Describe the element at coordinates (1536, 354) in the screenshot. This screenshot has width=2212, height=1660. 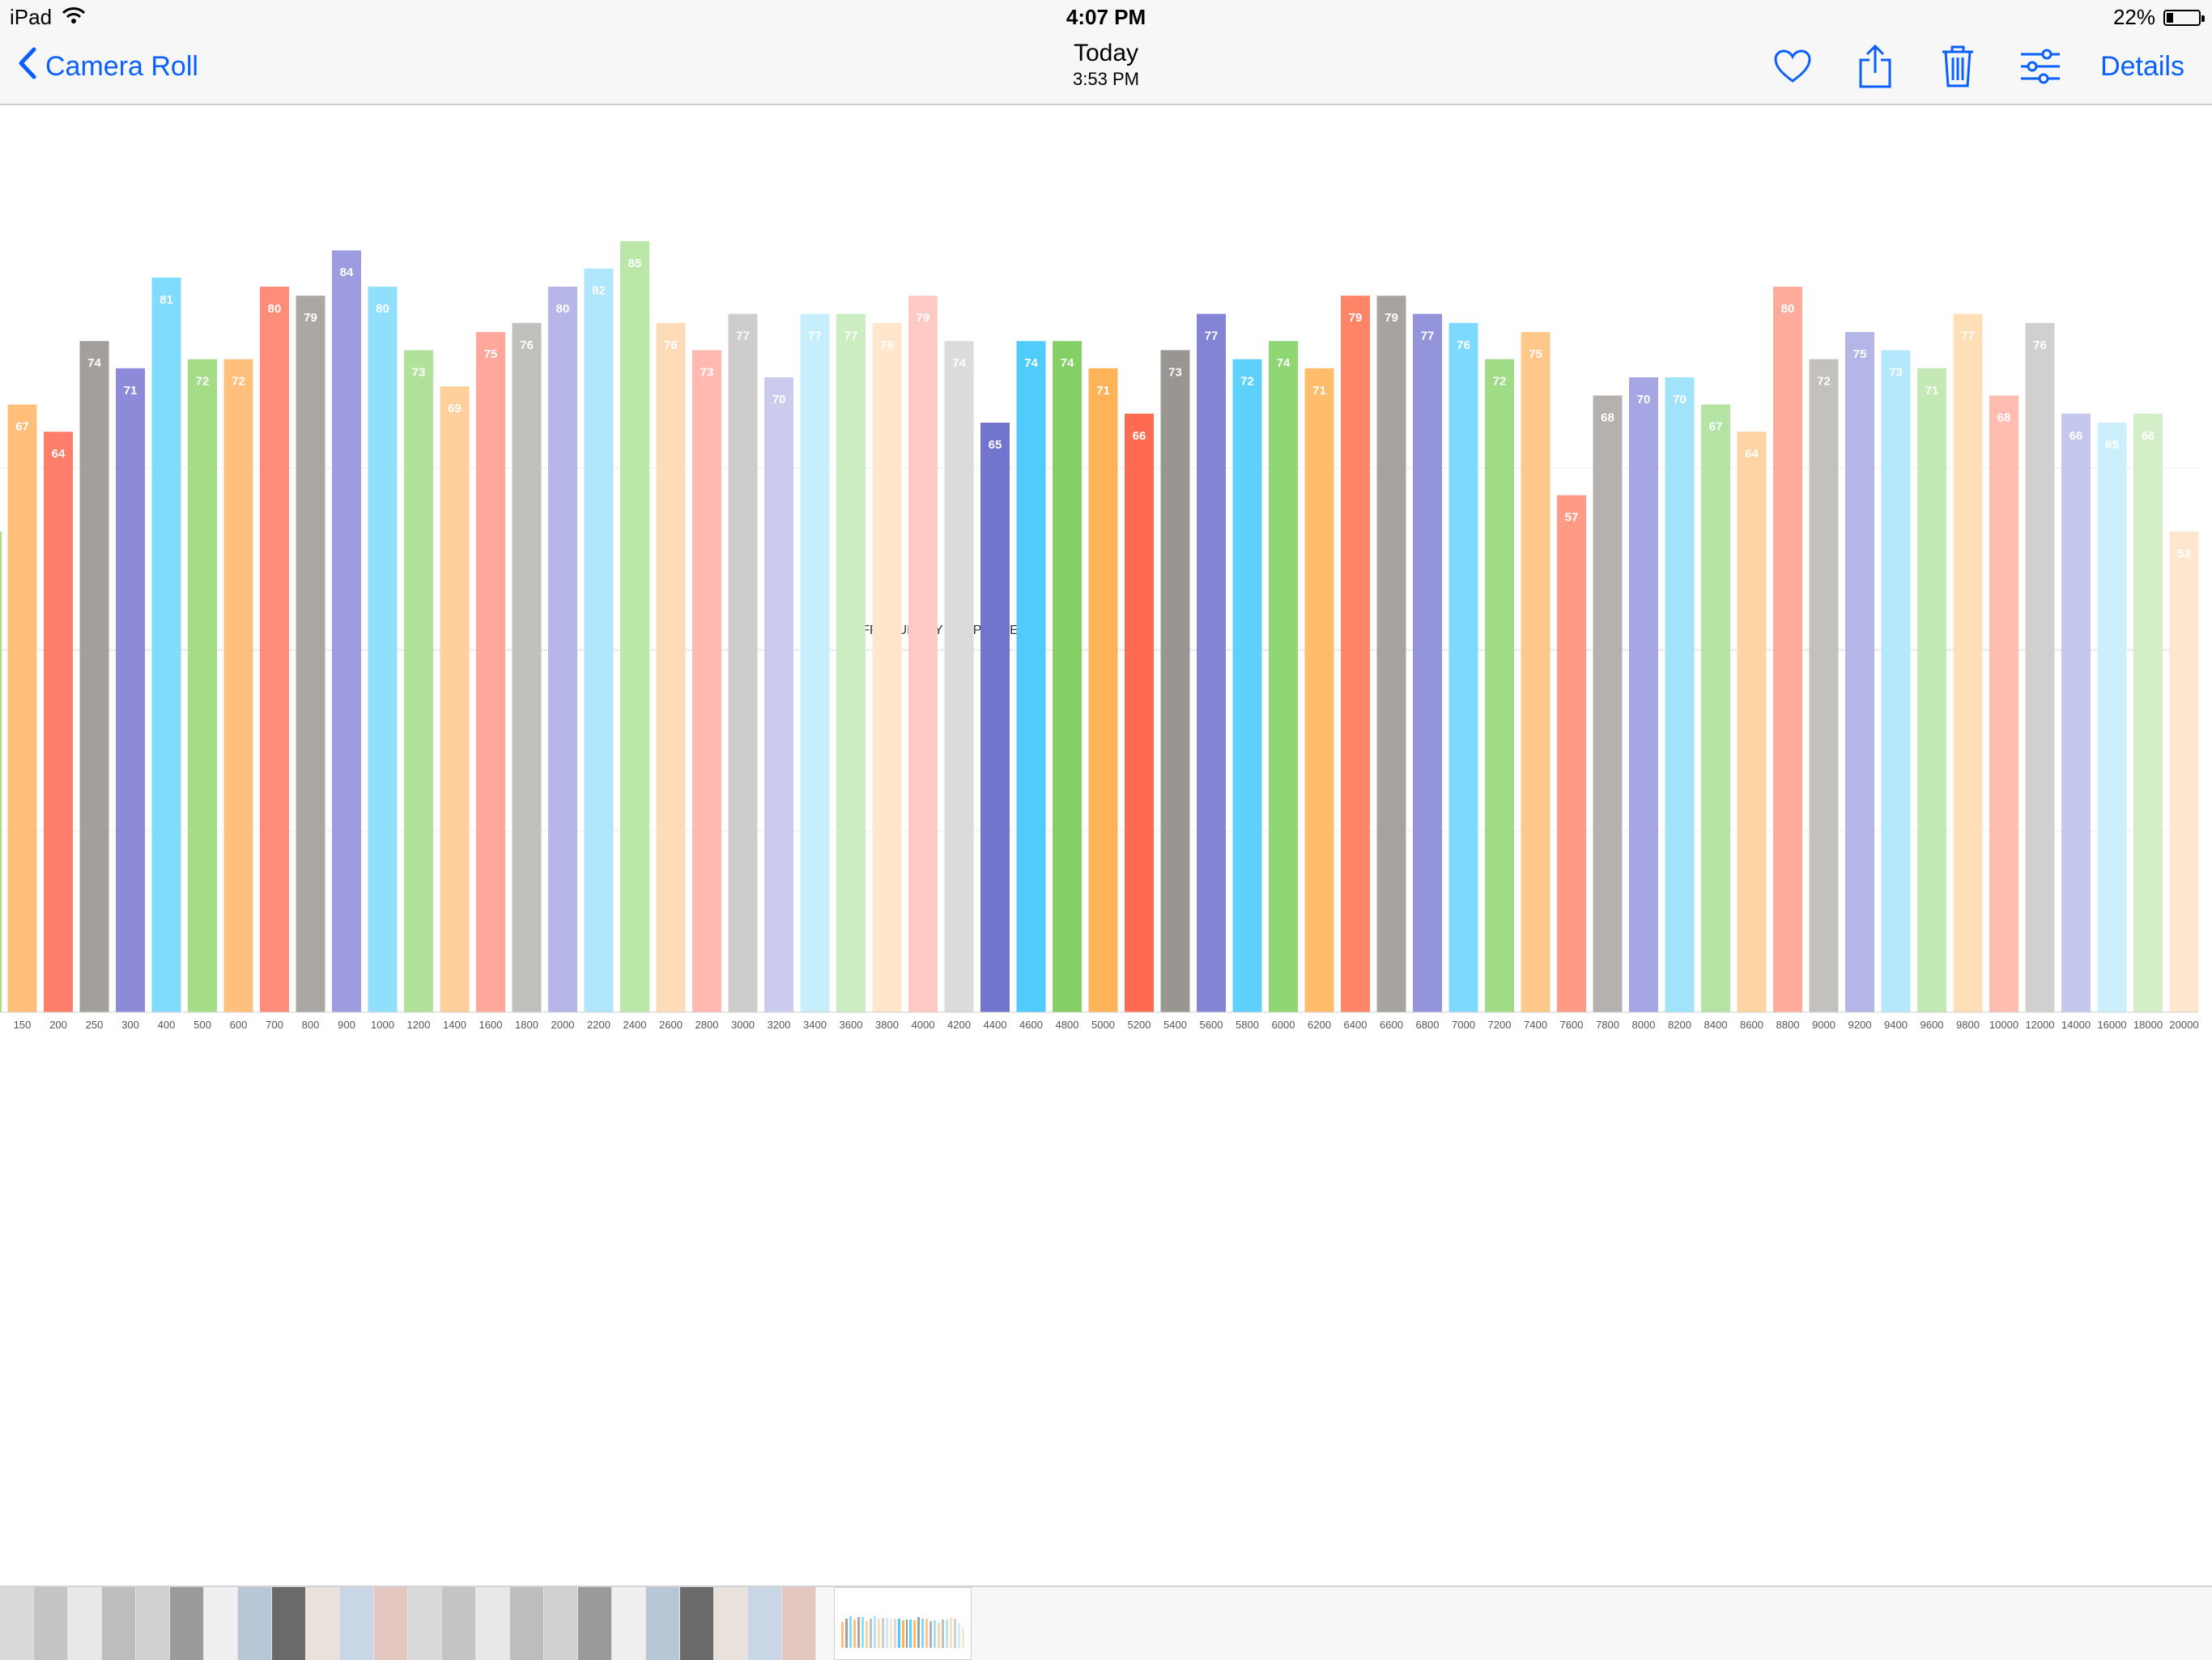
I see `bar-value-label: 75` at that location.